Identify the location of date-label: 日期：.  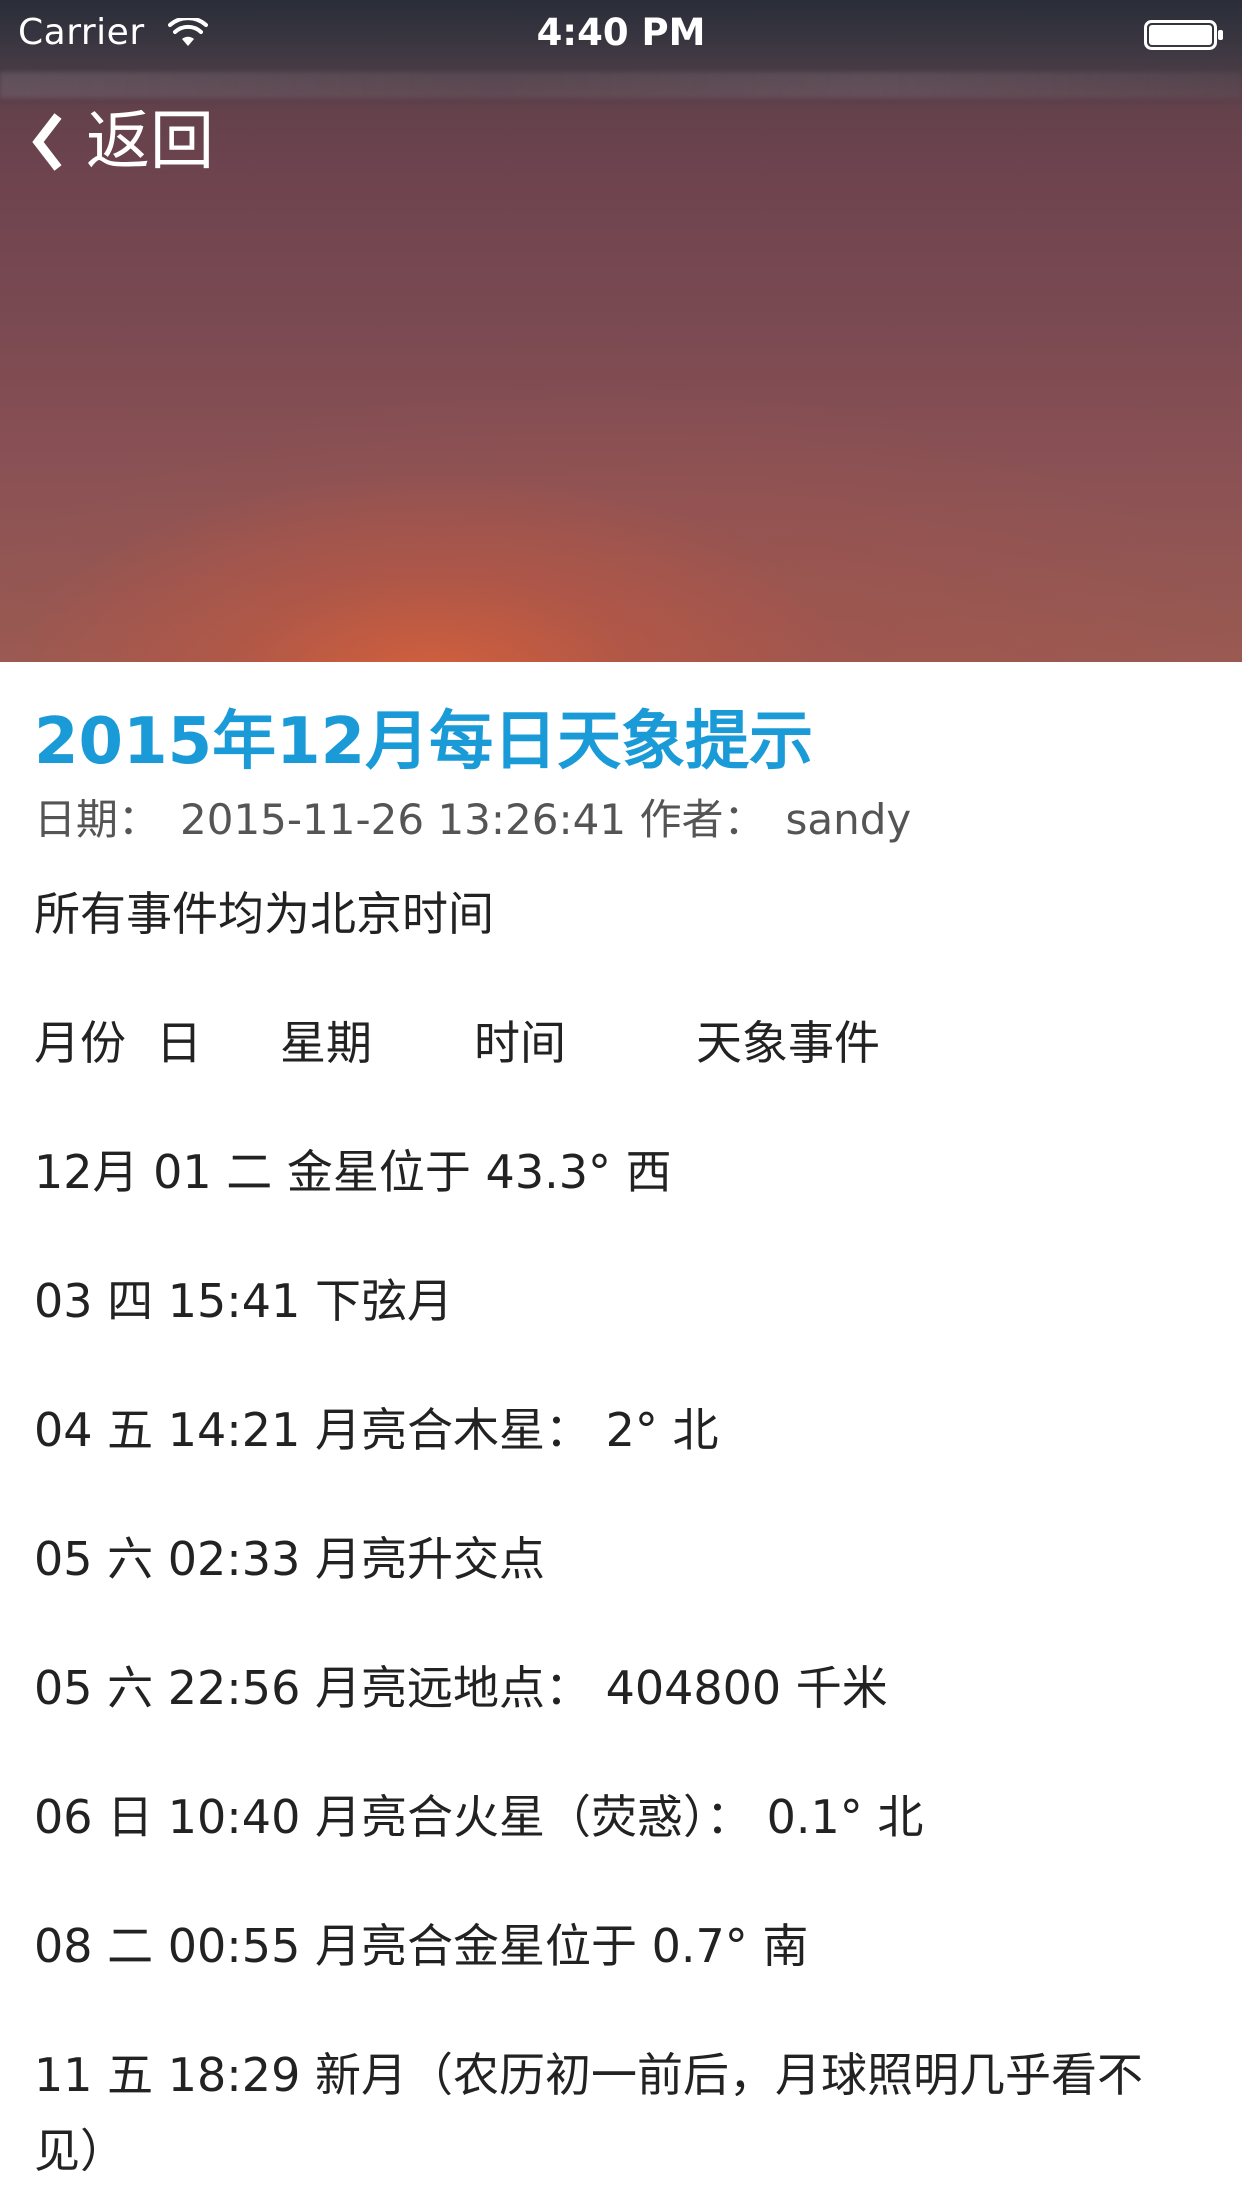
(97, 819).